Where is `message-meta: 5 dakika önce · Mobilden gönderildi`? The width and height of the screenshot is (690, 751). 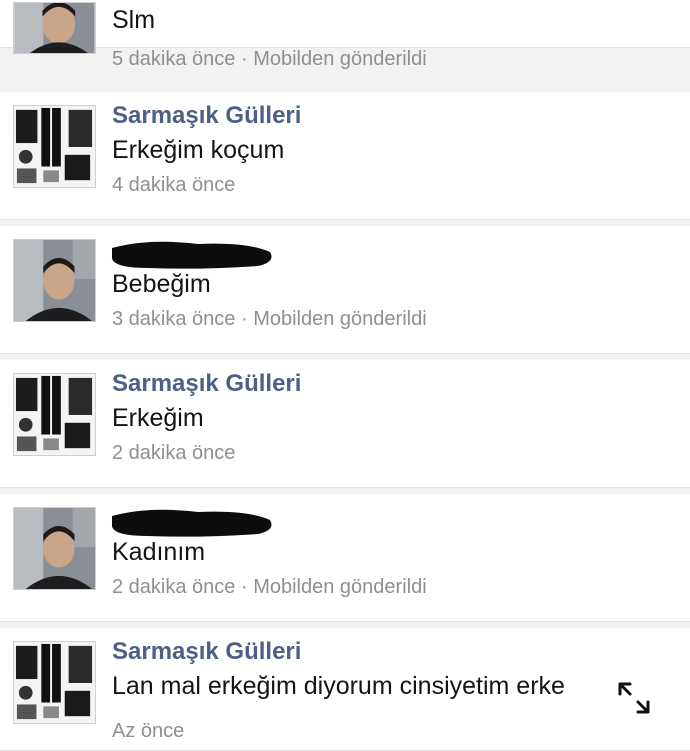
message-meta: 5 dakika önce · Mobilden gönderildi is located at coordinates (269, 59).